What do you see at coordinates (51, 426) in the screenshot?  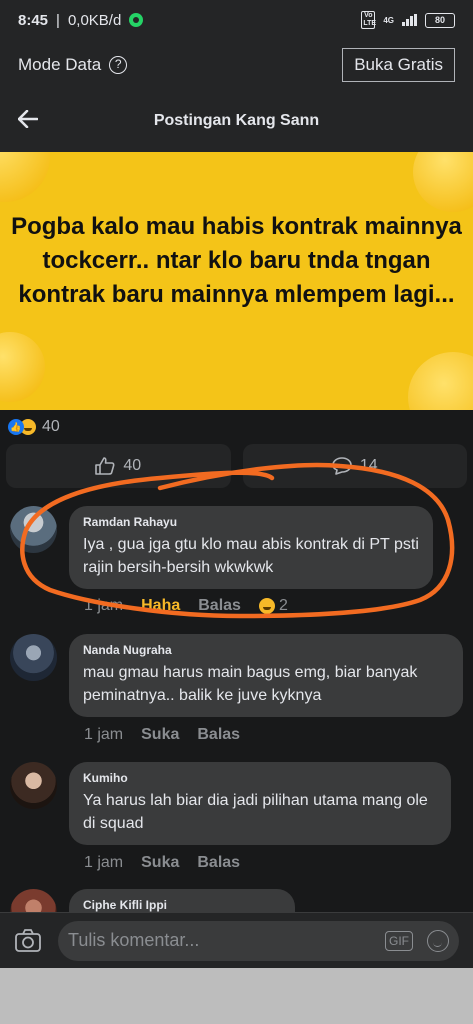 I see `reaction-count: 40` at bounding box center [51, 426].